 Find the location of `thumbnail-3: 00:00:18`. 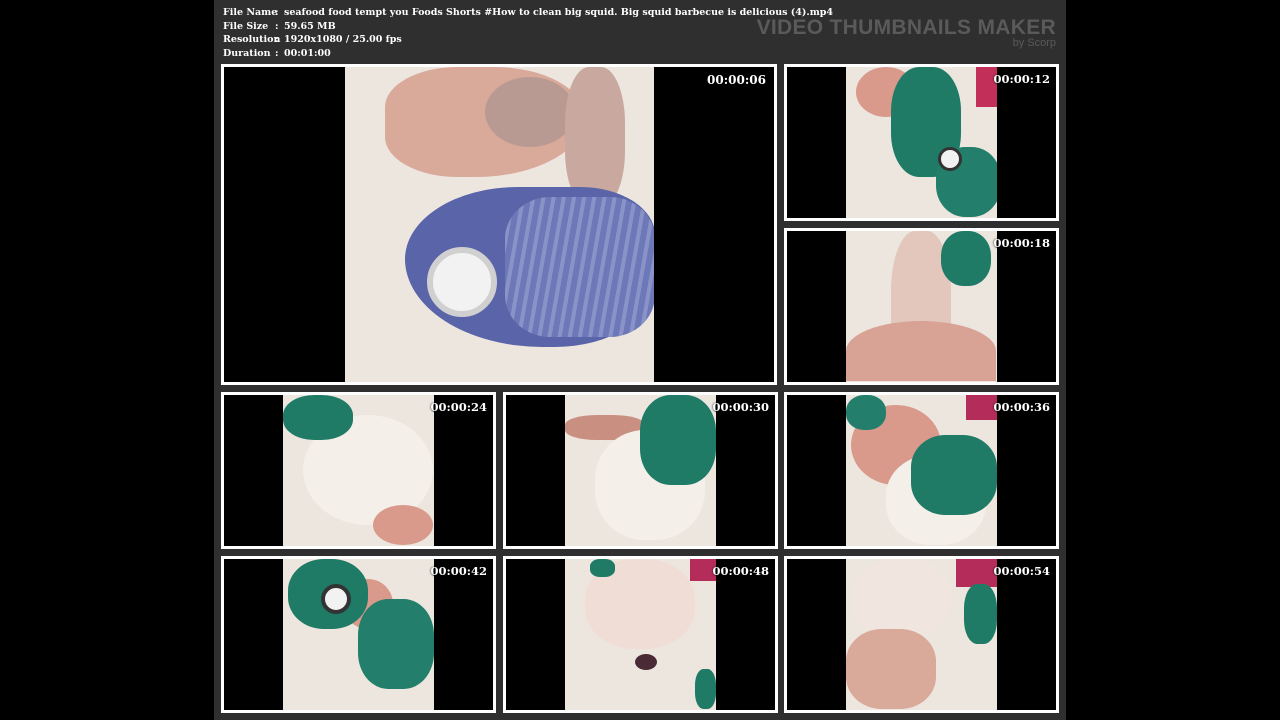

thumbnail-3: 00:00:18 is located at coordinates (921, 306).